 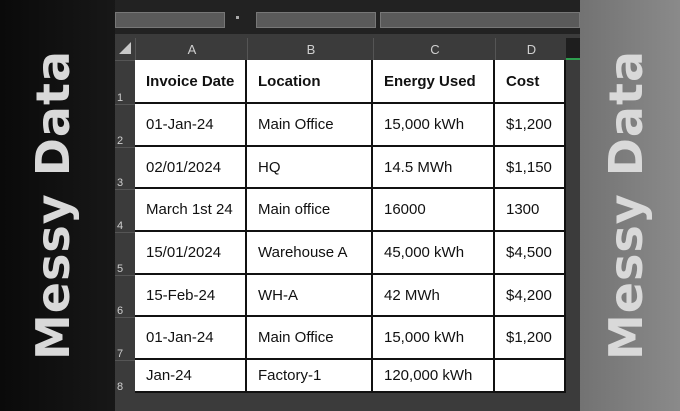 I want to click on formula-bar, so click(x=347, y=17).